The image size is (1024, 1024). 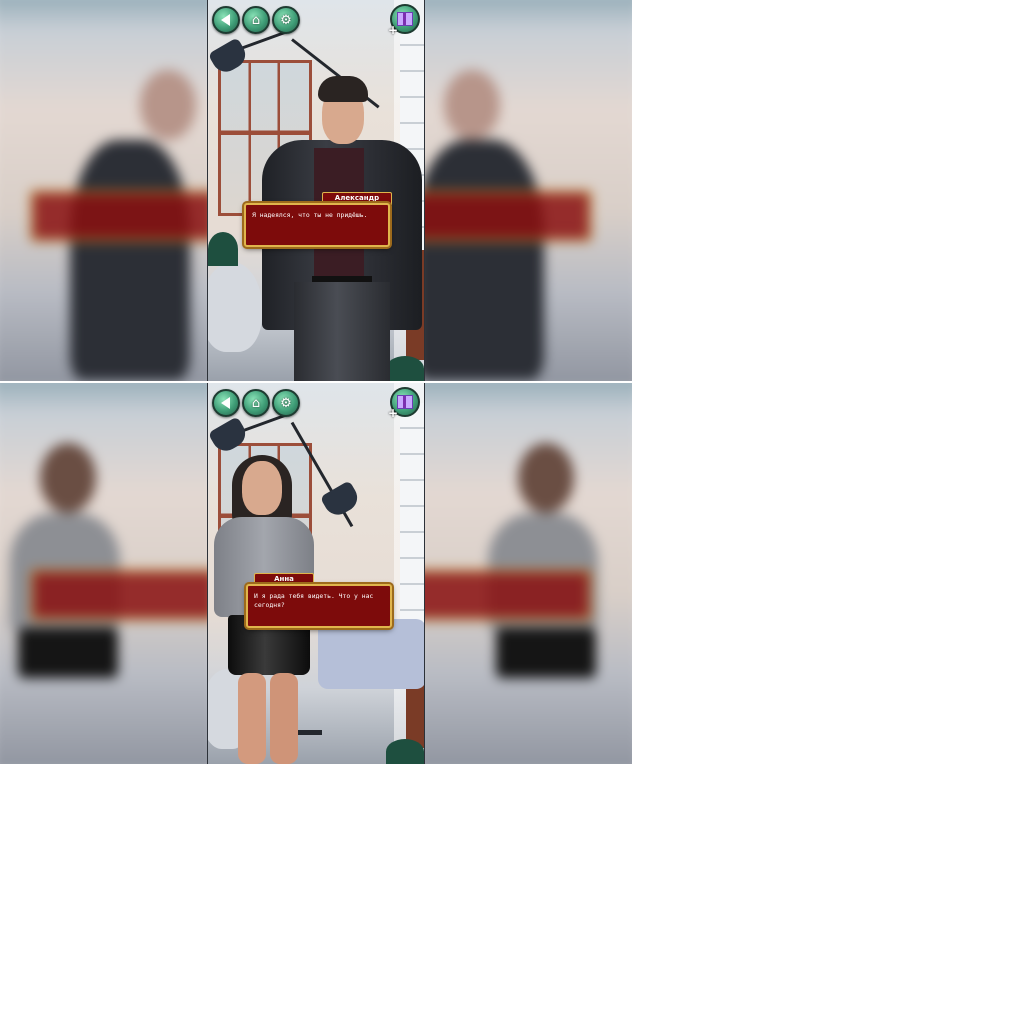 I want to click on dialogue-text: И я рада тебя видеть. Что у нас сегодня?, so click(x=314, y=600).